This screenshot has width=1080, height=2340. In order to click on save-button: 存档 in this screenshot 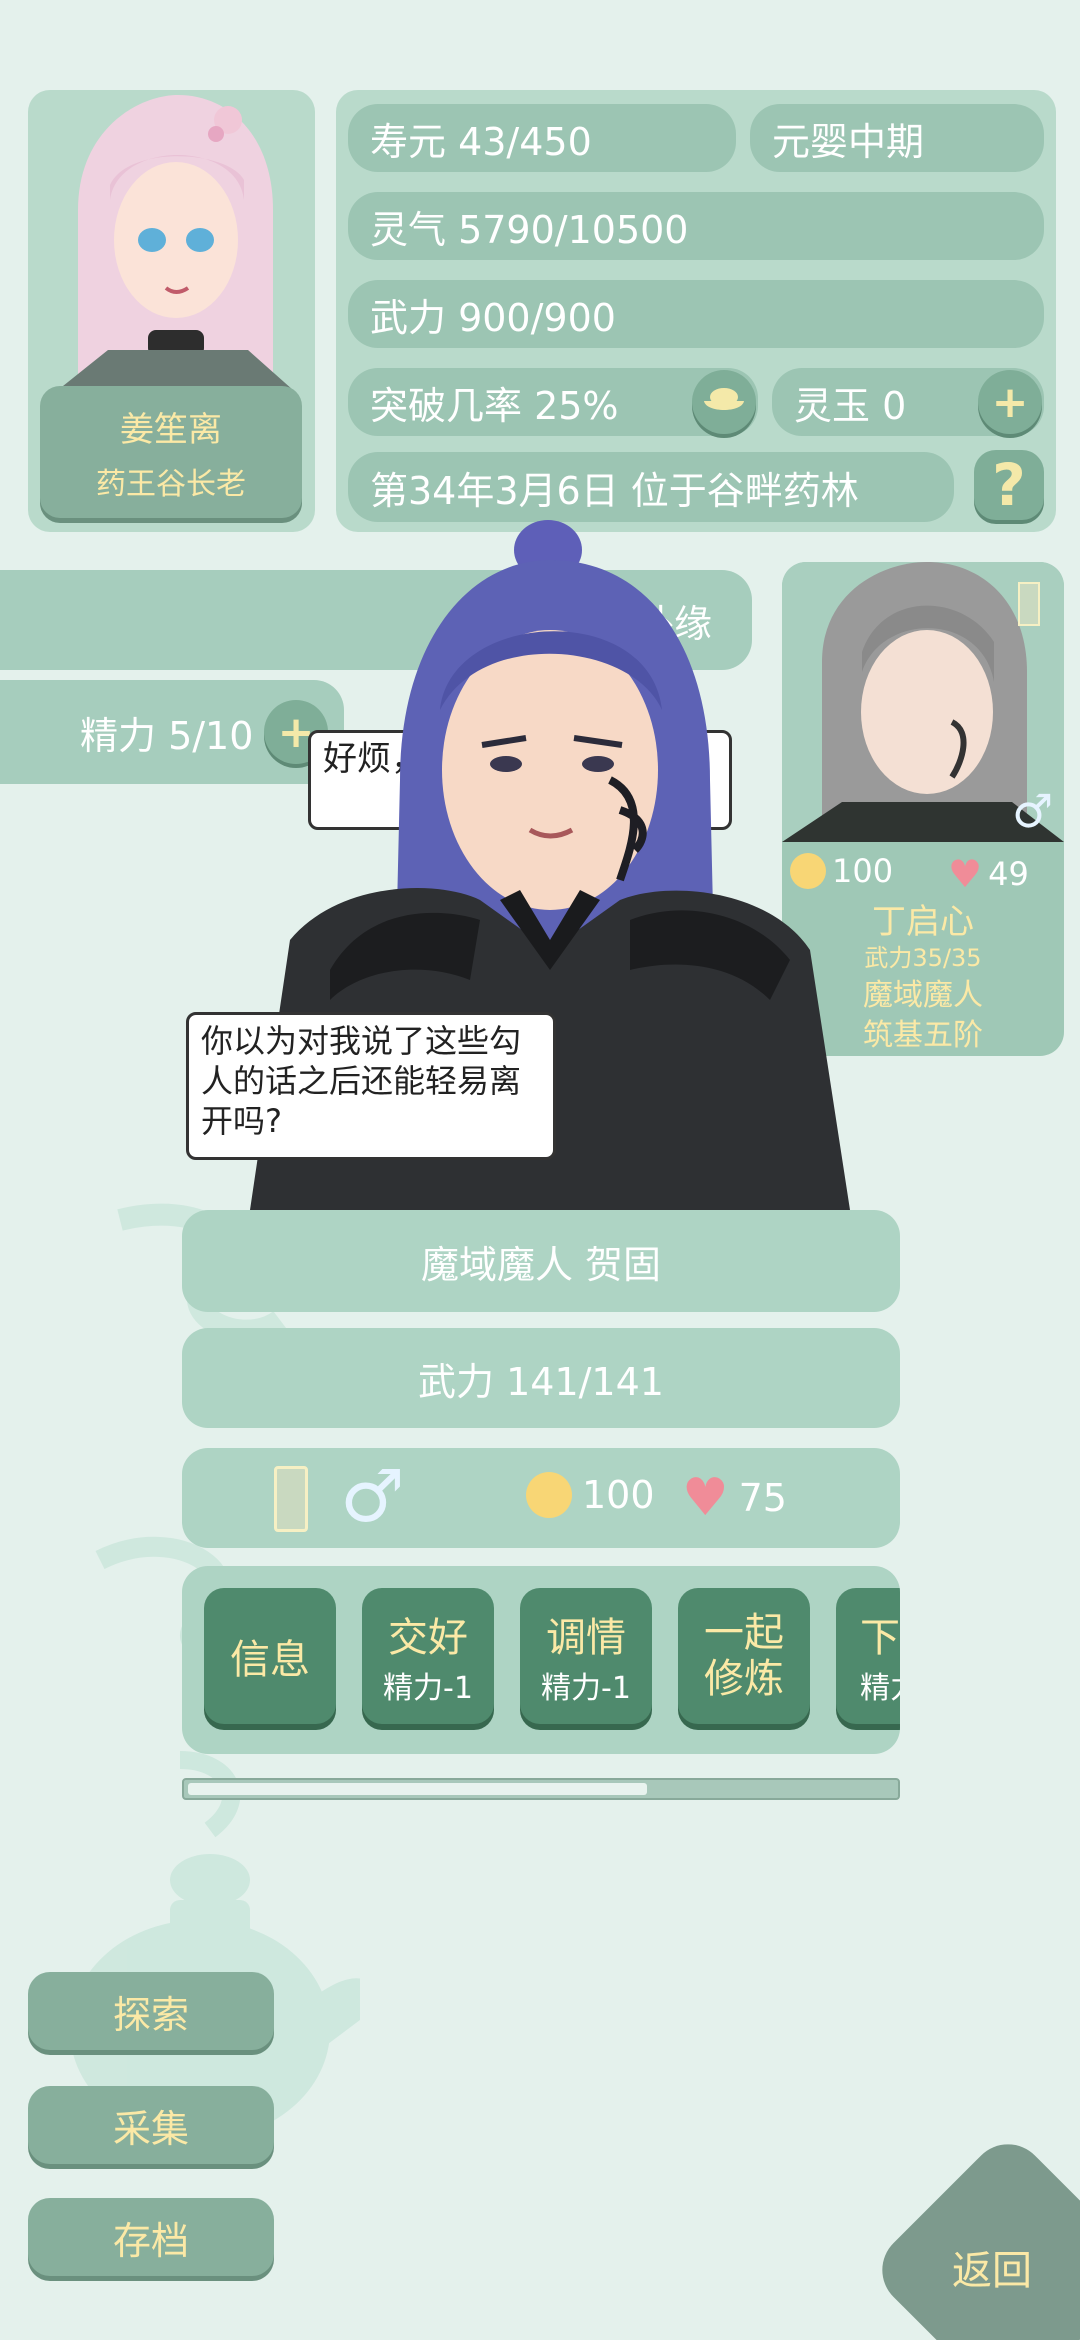, I will do `click(151, 2237)`.